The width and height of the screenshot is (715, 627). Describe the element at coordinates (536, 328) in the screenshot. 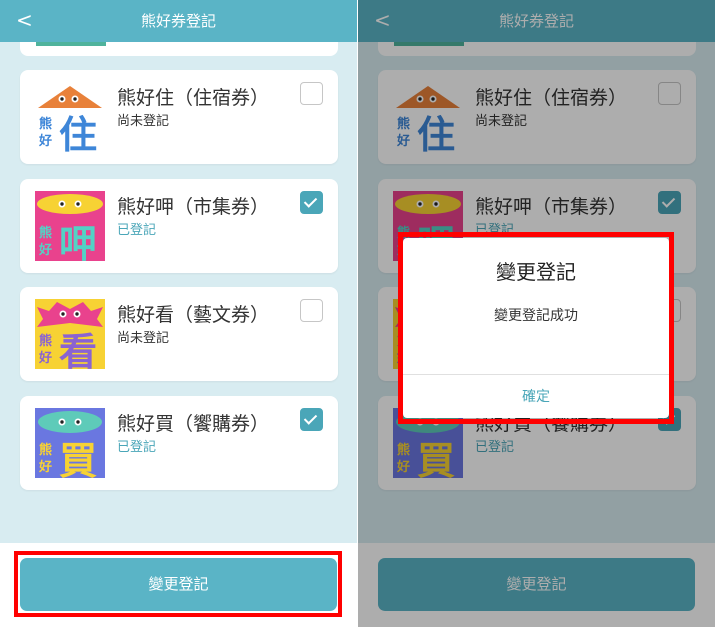

I see `highlight-box-dialog` at that location.